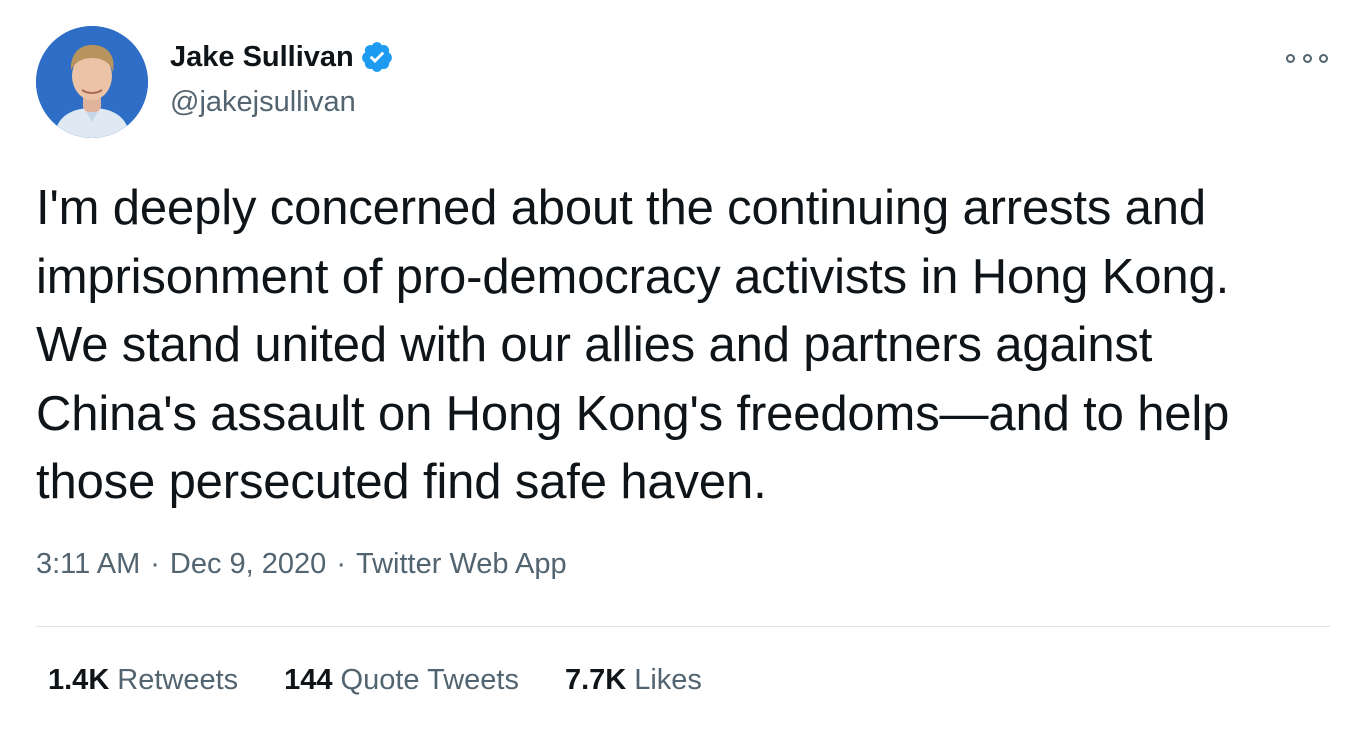 This screenshot has width=1359, height=735. Describe the element at coordinates (248, 564) in the screenshot. I see `tweet-date: Dec 9, 2020` at that location.